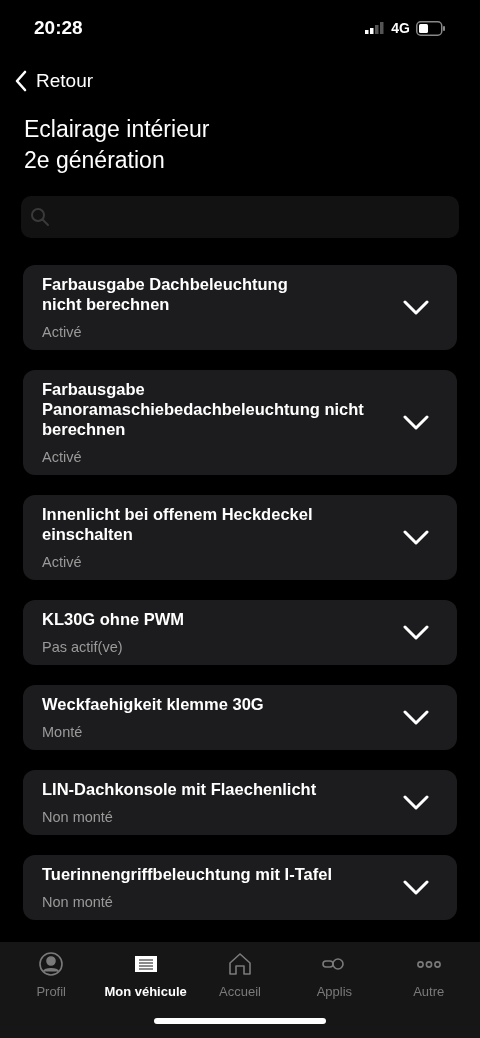 Image resolution: width=480 pixels, height=1038 pixels. I want to click on setting-title: Farbausgabe Panoramaschiebedachbeleuchtung nicht berechnen, so click(203, 409).